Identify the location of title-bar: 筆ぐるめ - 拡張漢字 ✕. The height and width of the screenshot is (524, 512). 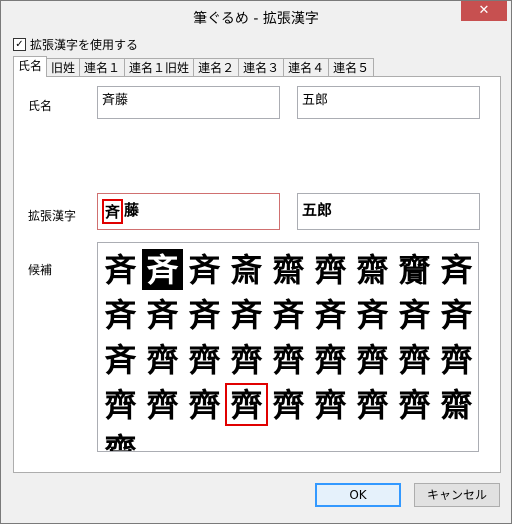
(256, 16).